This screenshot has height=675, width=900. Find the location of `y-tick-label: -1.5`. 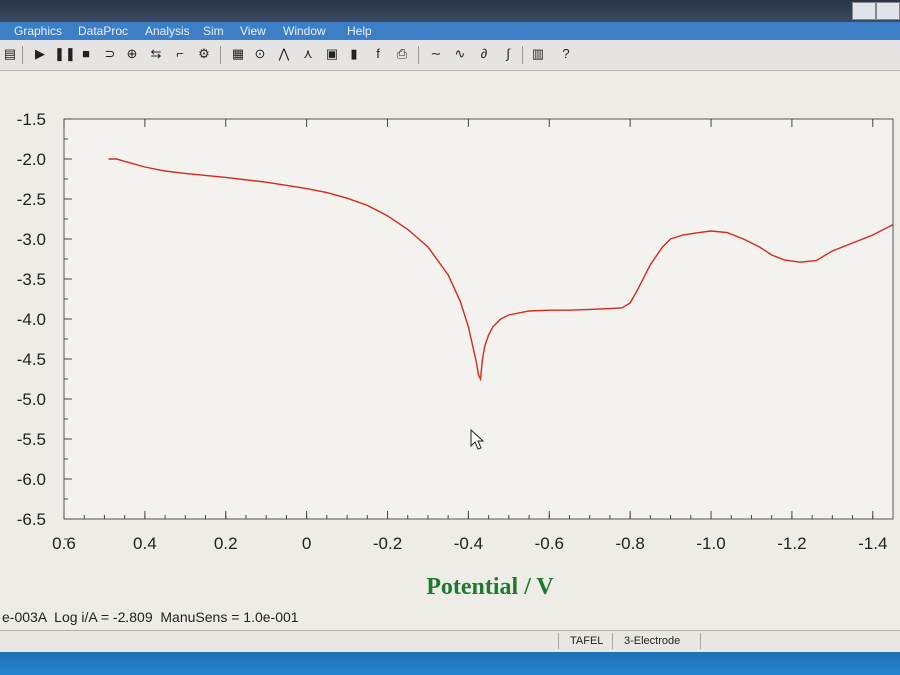

y-tick-label: -1.5 is located at coordinates (31, 119).